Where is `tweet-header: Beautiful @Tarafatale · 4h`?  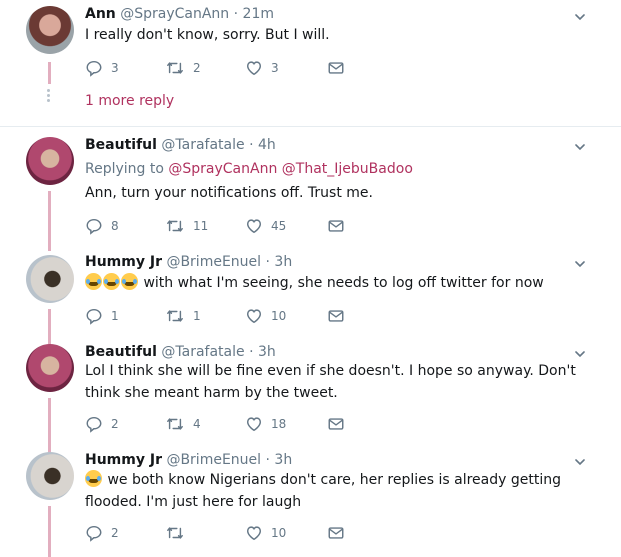
tweet-header: Beautiful @Tarafatale · 4h is located at coordinates (180, 145).